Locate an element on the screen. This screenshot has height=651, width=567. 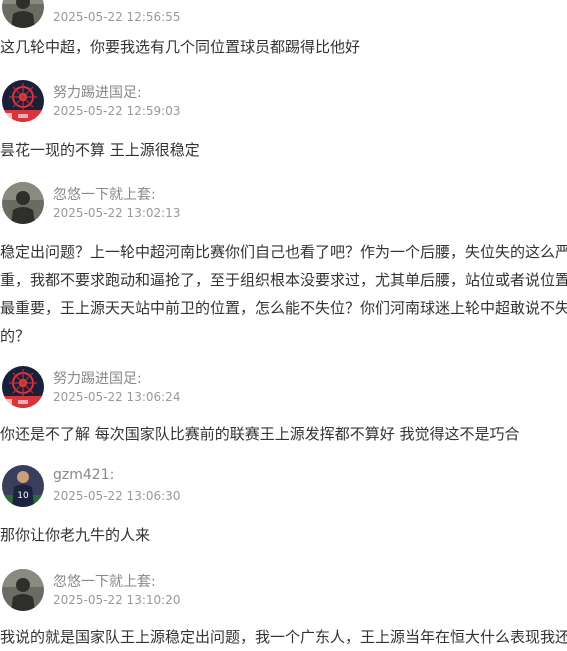
comment-text-line: 的？ is located at coordinates (15, 336).